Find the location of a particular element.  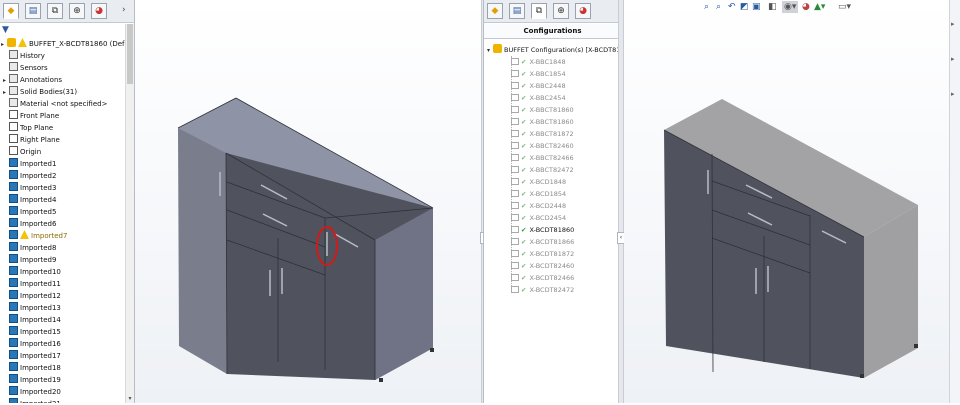

tree-item: History is located at coordinates (24, 56).